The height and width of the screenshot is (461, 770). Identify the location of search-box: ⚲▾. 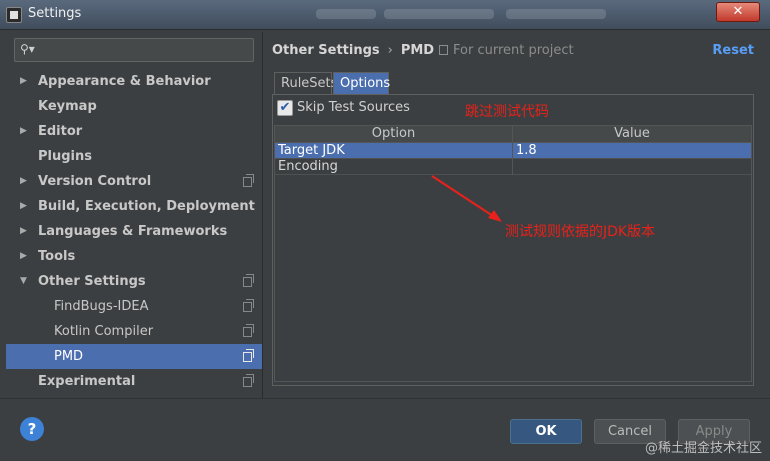
(134, 50).